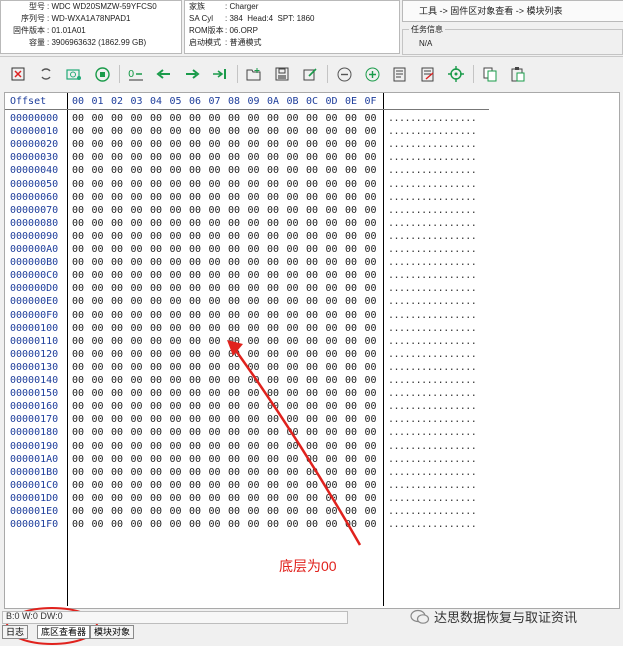  I want to click on reload-icon, so click(46, 74).